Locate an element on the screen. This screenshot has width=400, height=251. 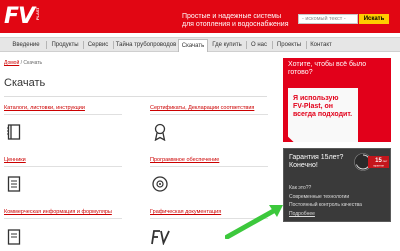
guarantee-question: Как это?? is located at coordinates (300, 188).